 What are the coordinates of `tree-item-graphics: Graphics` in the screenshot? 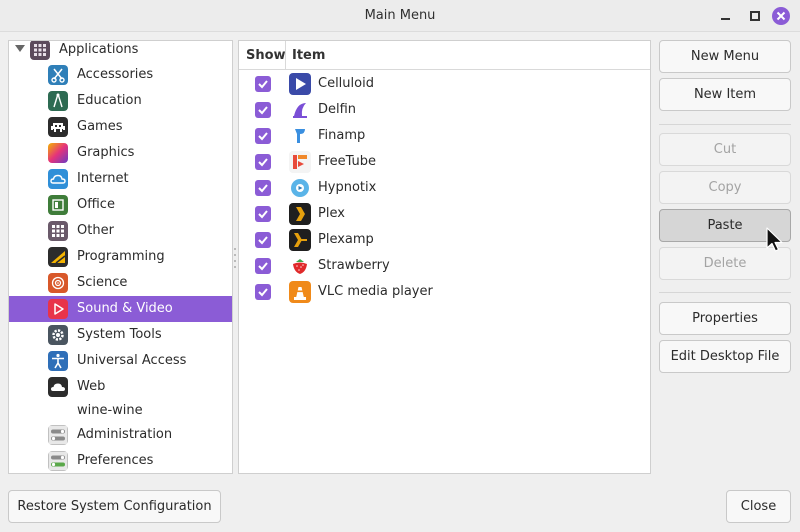 It's located at (120, 153).